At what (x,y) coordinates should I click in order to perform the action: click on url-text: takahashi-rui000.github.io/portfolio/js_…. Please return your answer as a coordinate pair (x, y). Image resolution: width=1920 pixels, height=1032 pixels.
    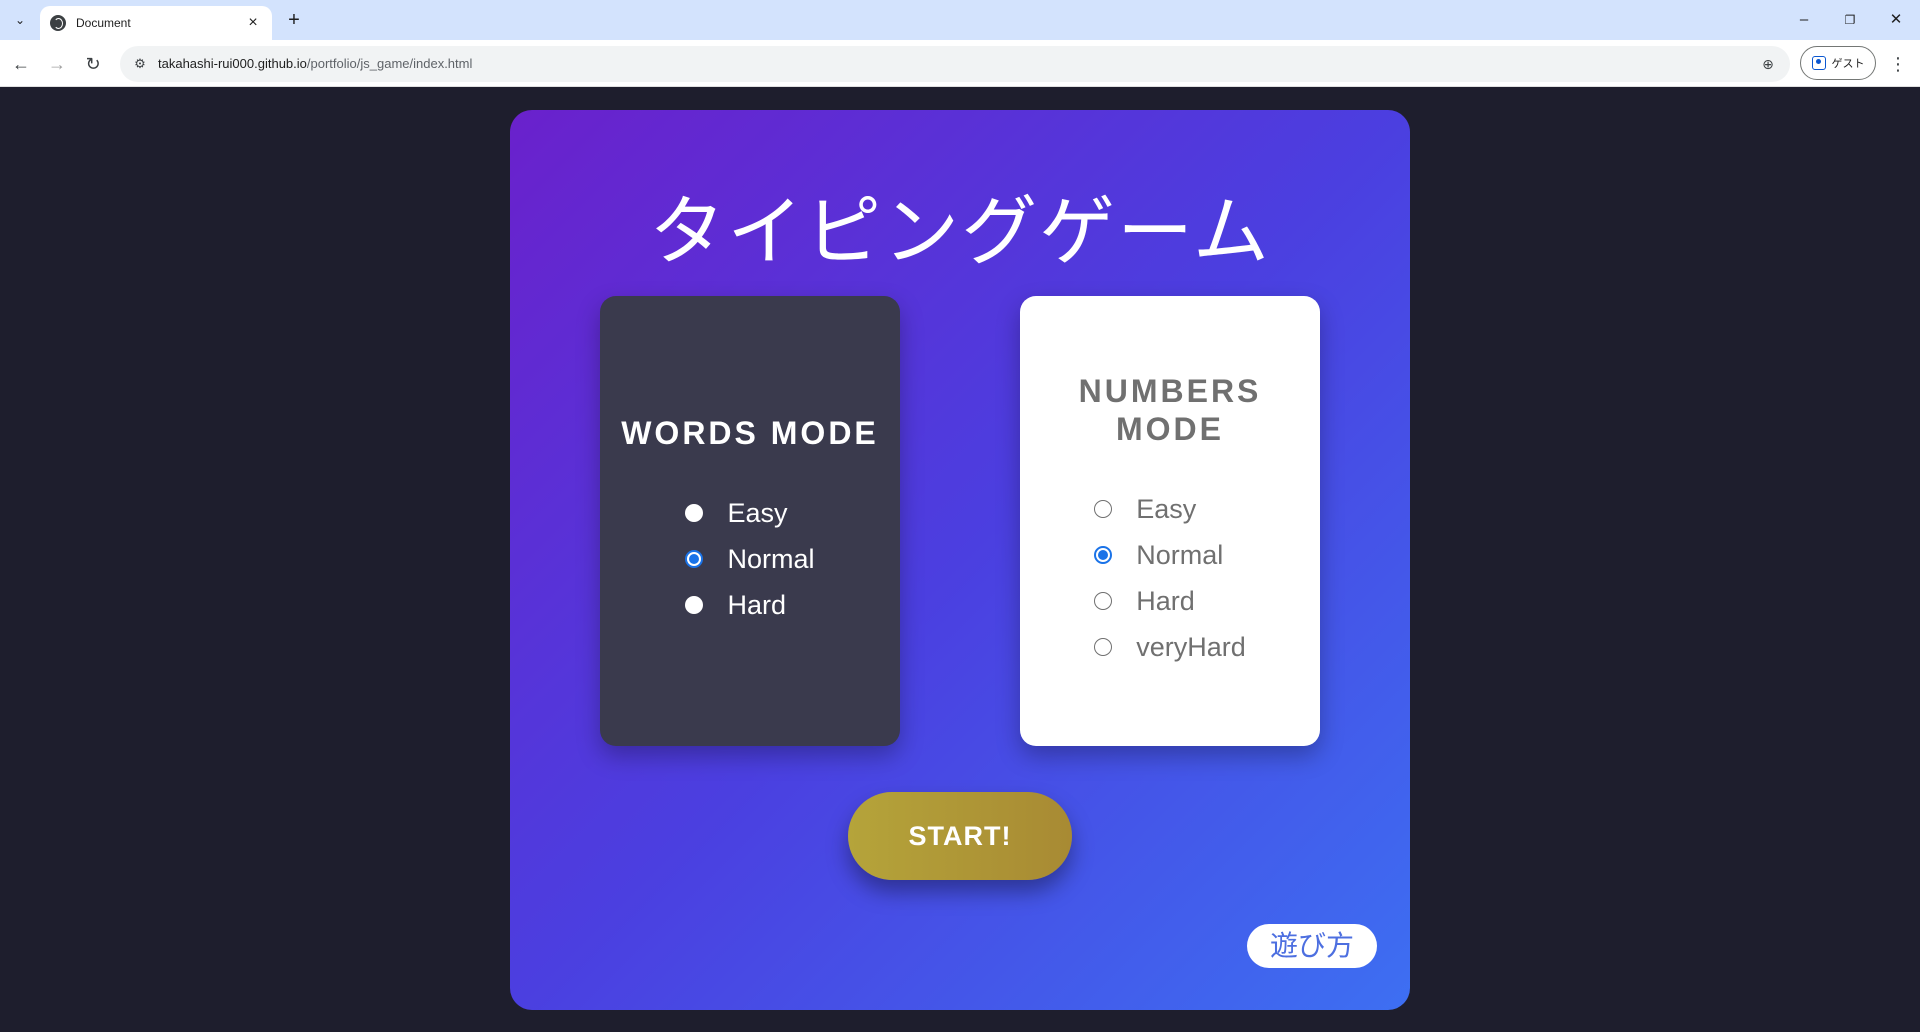
    Looking at the image, I should click on (315, 63).